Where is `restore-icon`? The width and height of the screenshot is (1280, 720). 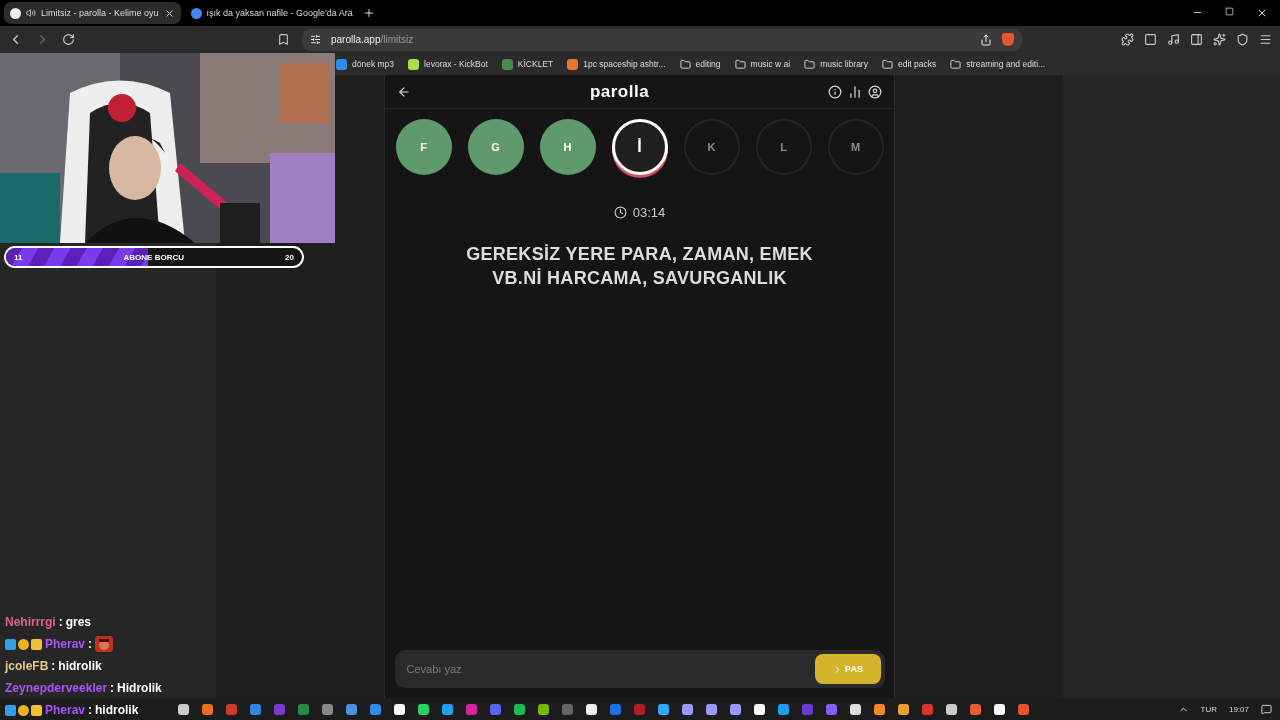
restore-icon is located at coordinates (1229, 11).